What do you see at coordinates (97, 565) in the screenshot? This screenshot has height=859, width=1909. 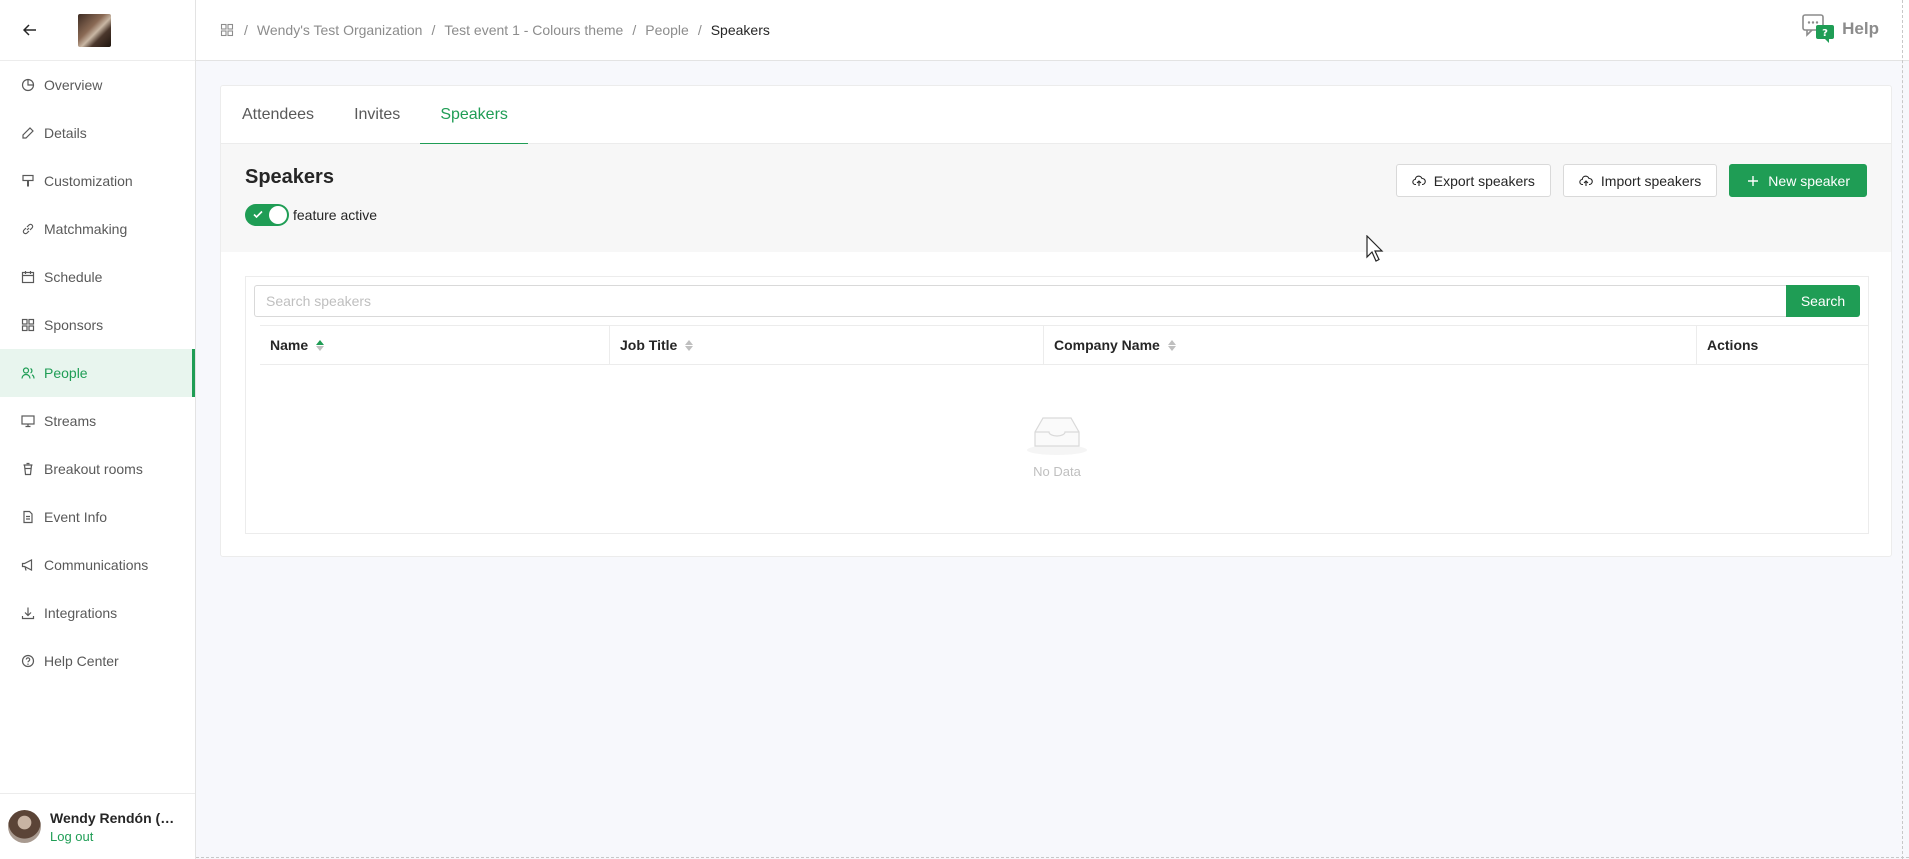 I see `sidebar-item-communications: Communications` at bounding box center [97, 565].